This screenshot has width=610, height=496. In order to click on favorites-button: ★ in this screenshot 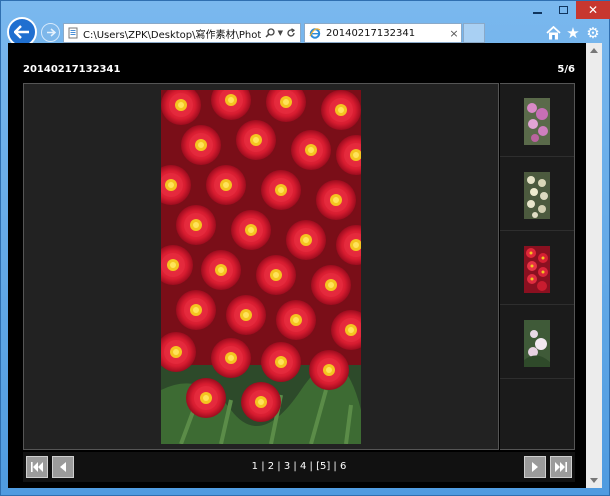, I will do `click(573, 33)`.